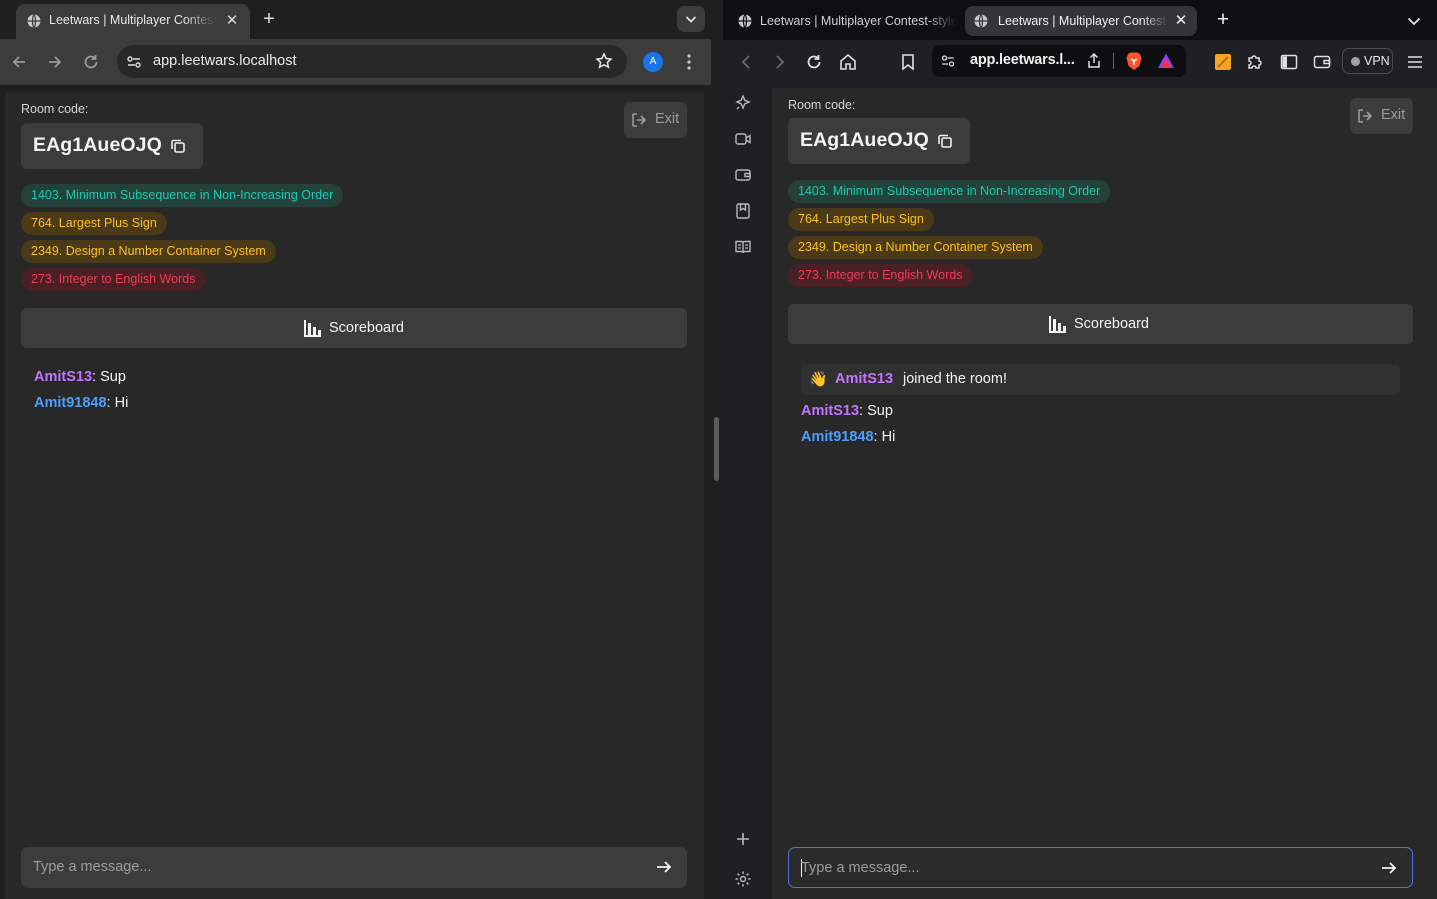 Image resolution: width=1437 pixels, height=899 pixels. What do you see at coordinates (743, 139) in the screenshot?
I see `talk-video-icon` at bounding box center [743, 139].